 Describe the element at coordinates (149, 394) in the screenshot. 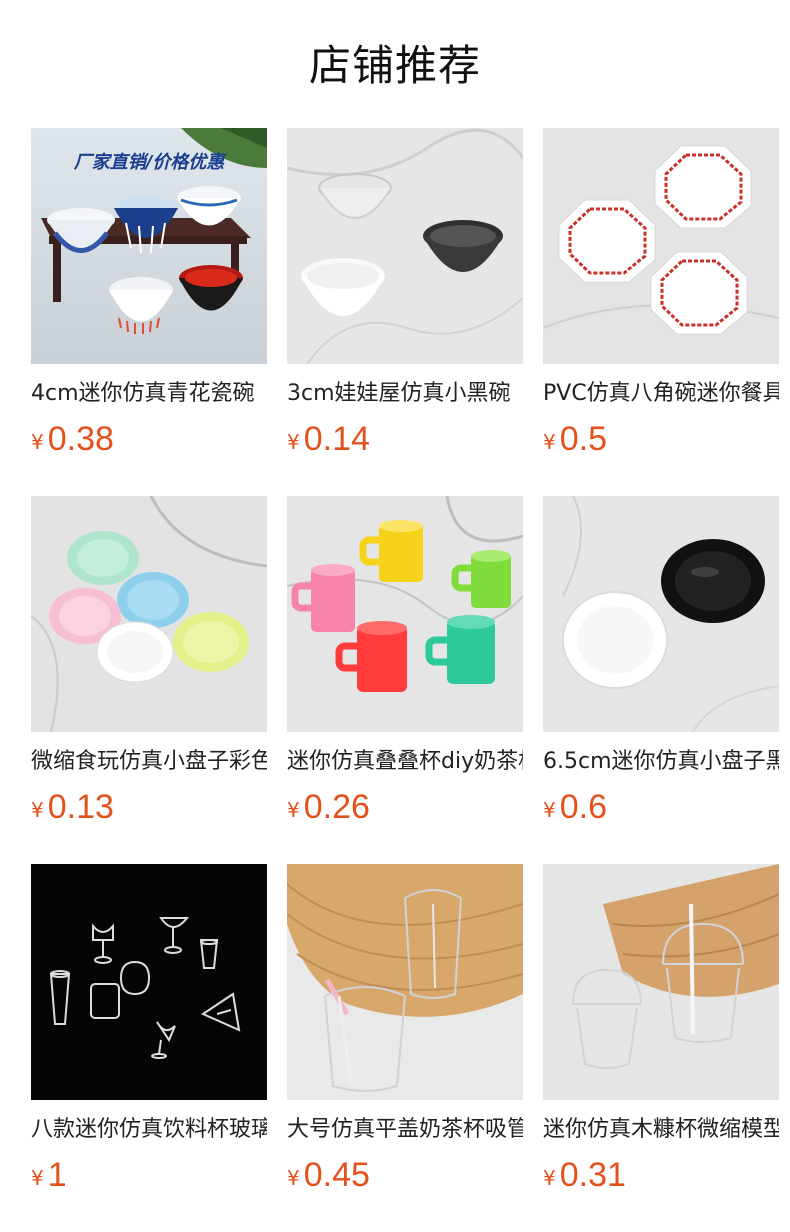

I see `product-name: 4cm迷你仿真青花瓷碗` at that location.